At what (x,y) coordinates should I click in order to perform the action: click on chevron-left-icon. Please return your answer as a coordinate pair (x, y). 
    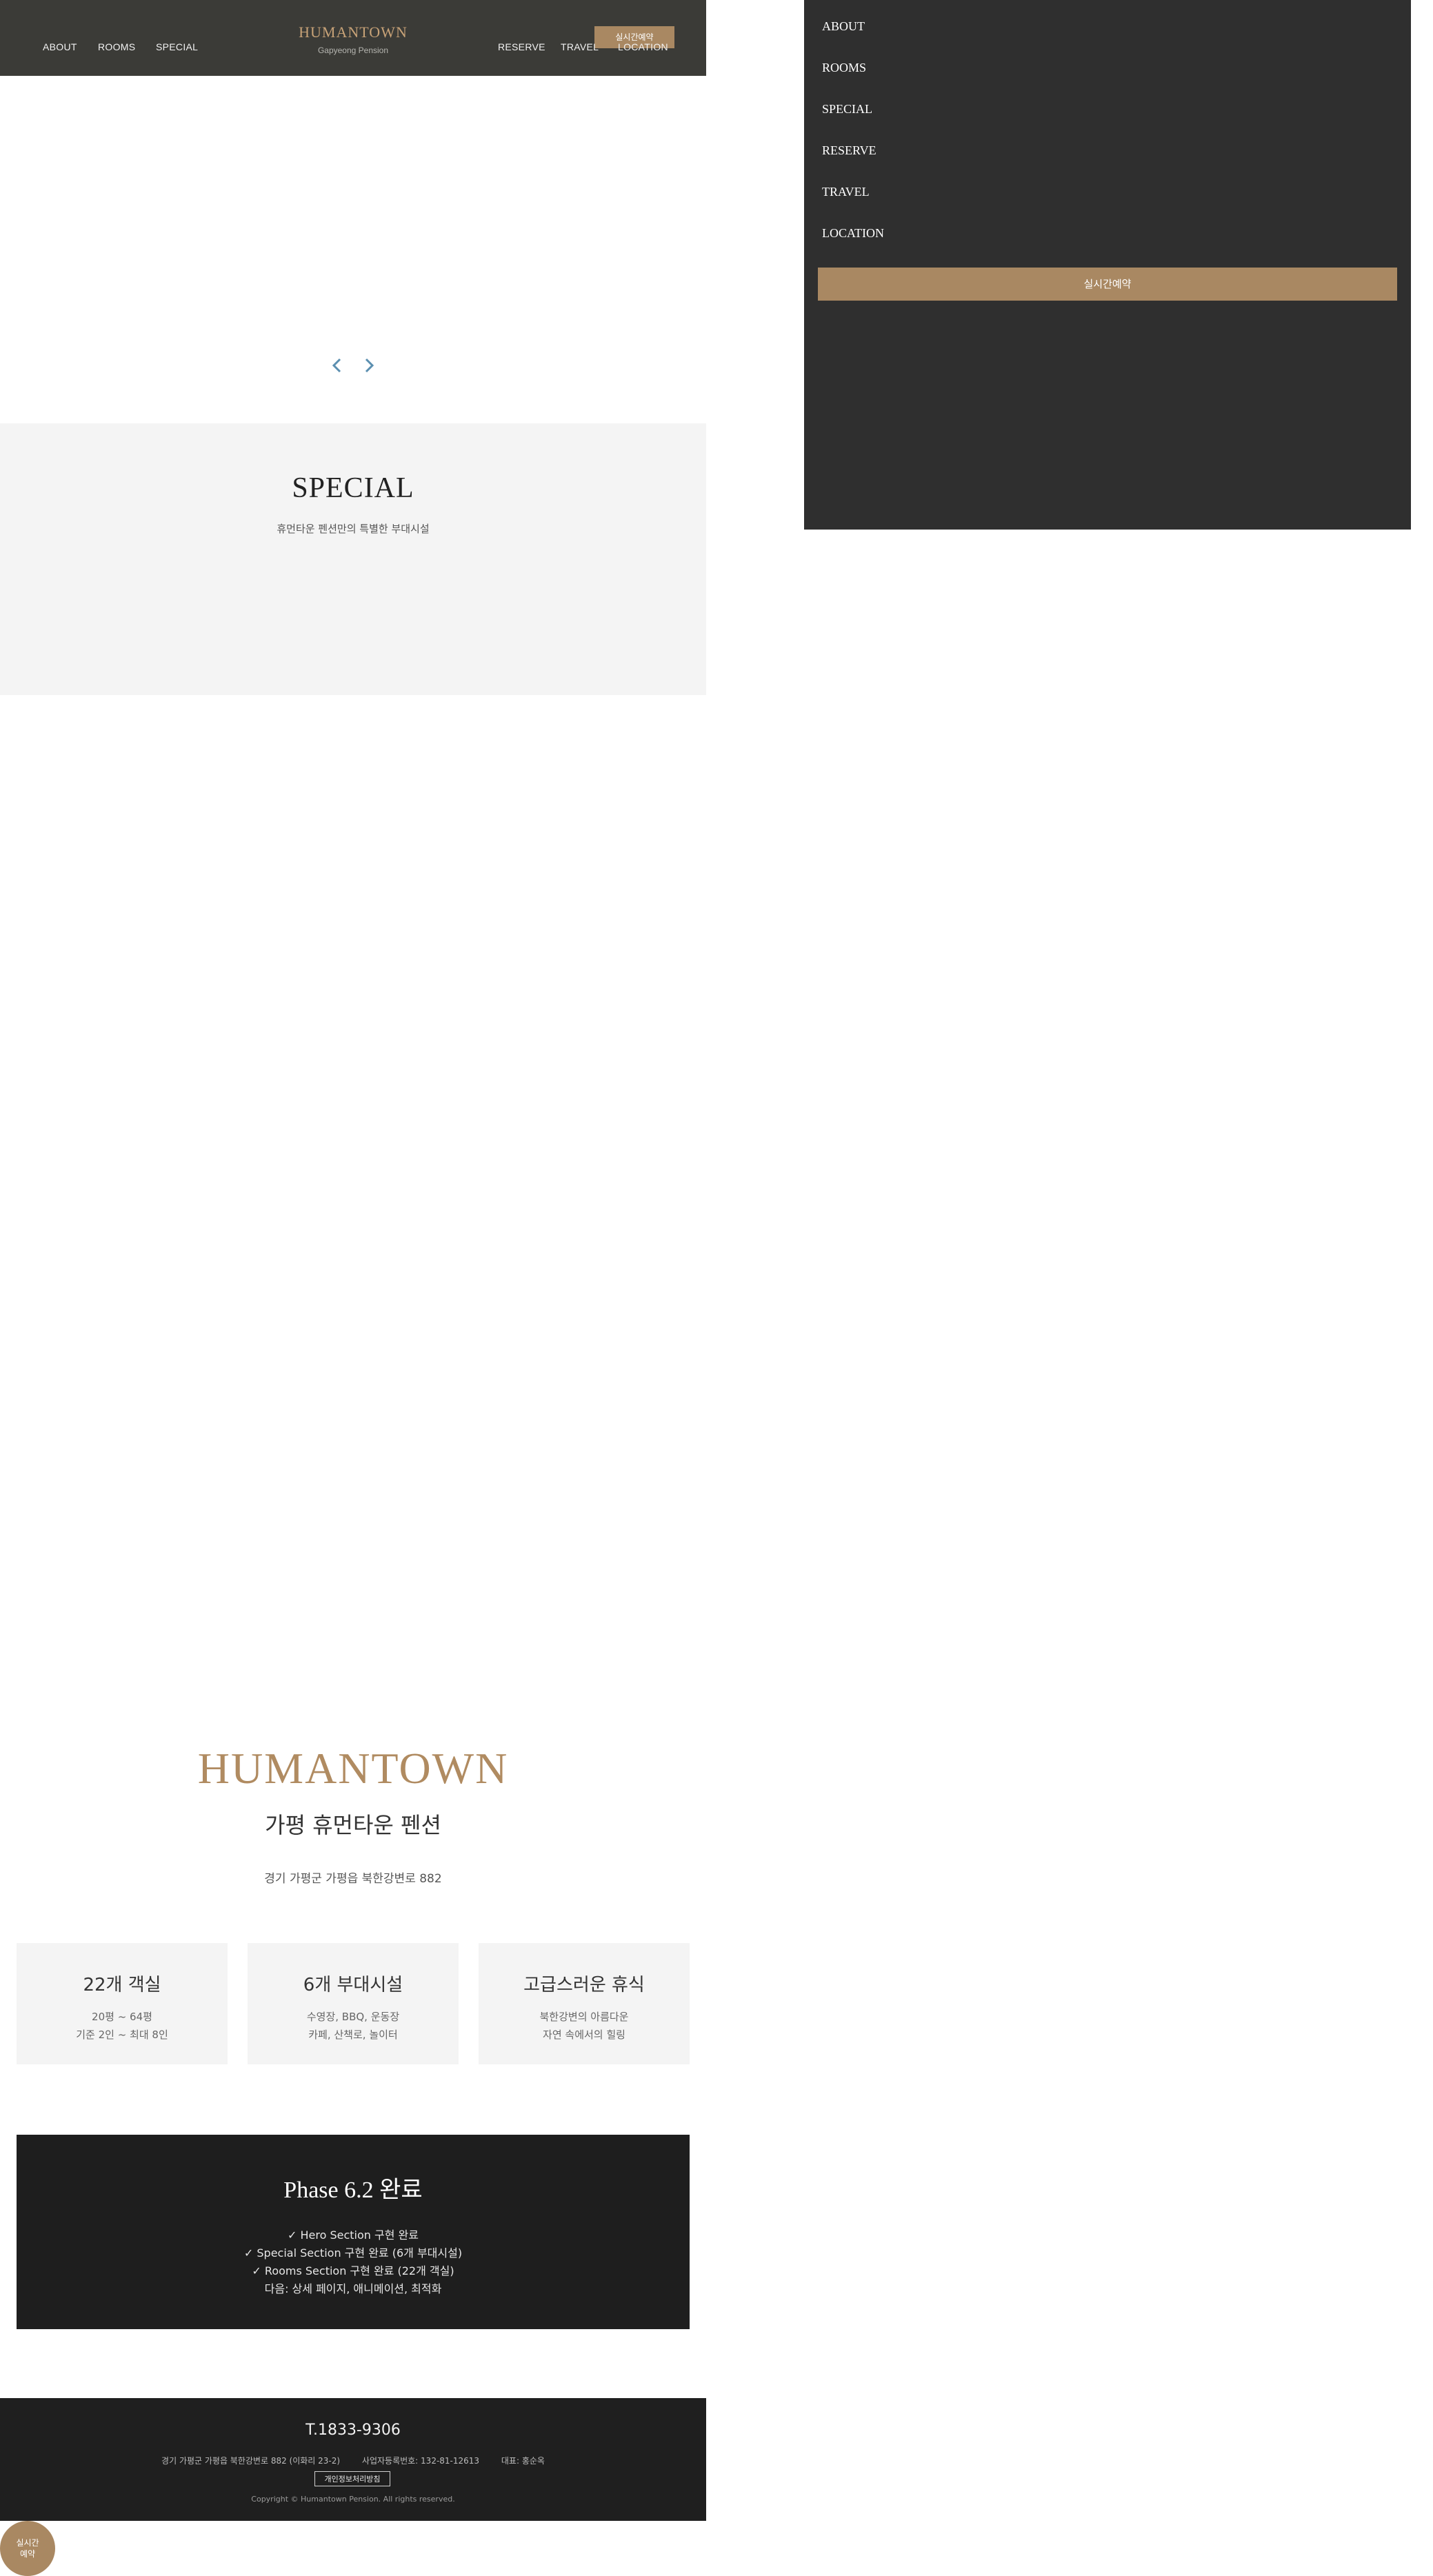
    Looking at the image, I should click on (337, 365).